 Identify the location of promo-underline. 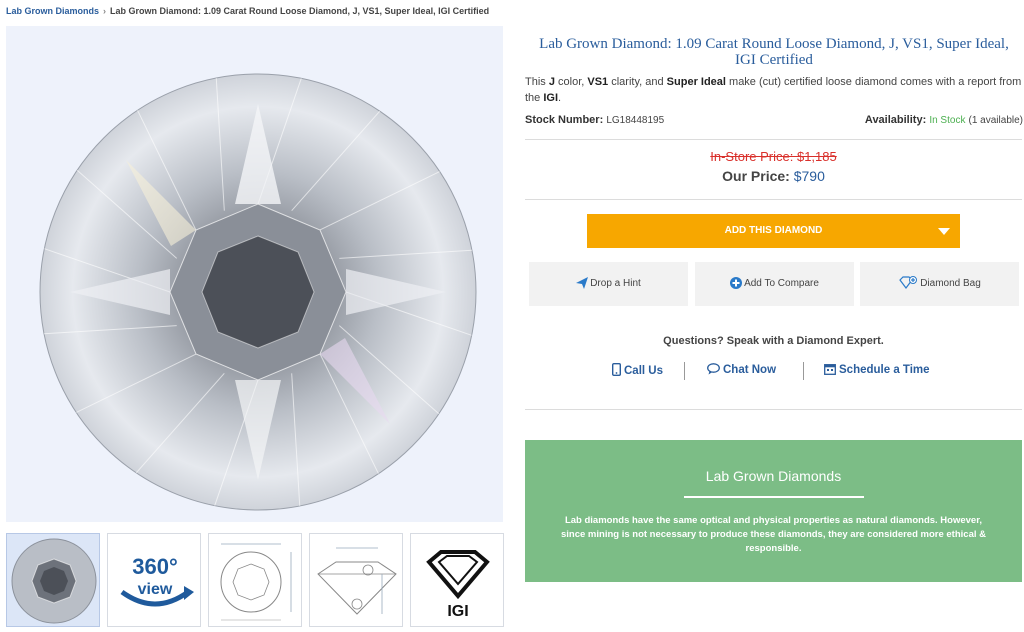
(773, 497).